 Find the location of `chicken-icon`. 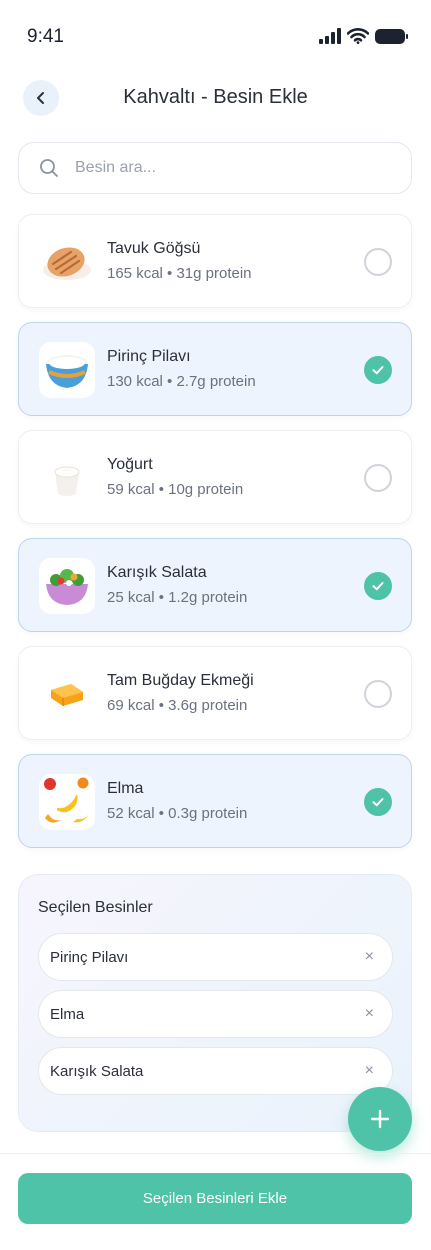

chicken-icon is located at coordinates (67, 262).